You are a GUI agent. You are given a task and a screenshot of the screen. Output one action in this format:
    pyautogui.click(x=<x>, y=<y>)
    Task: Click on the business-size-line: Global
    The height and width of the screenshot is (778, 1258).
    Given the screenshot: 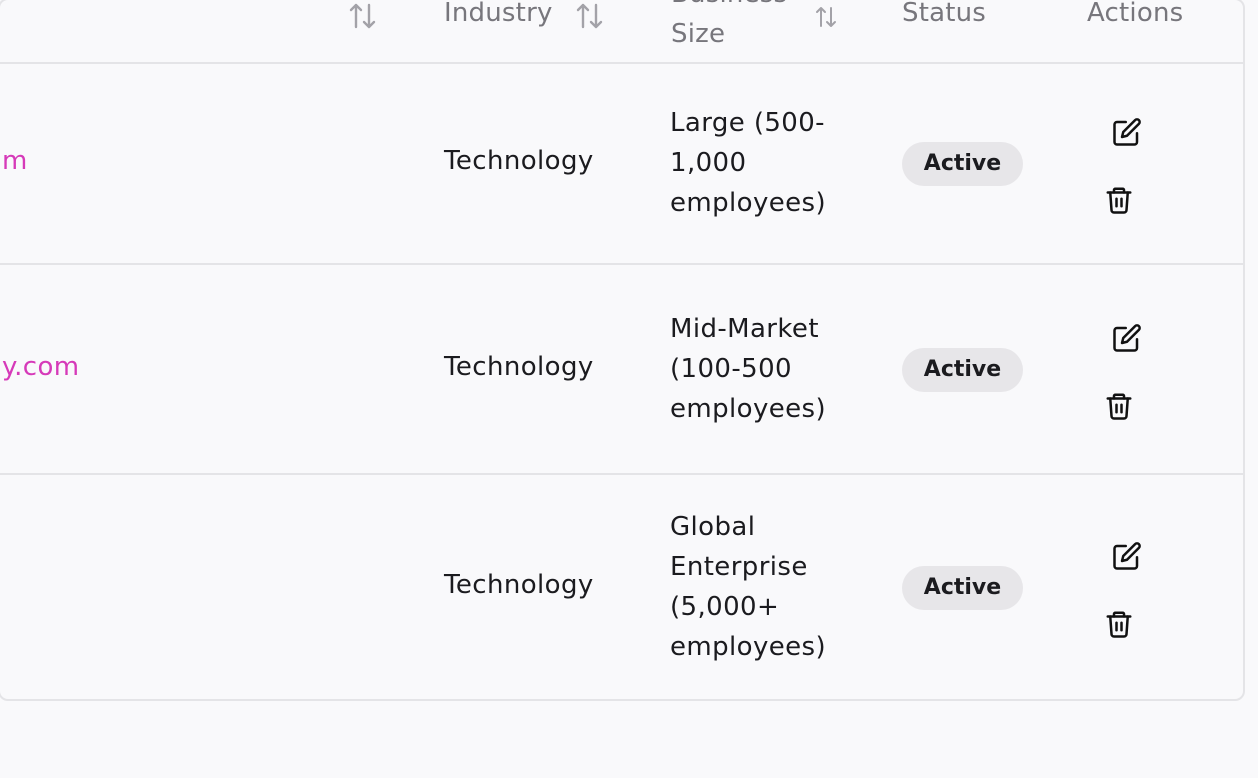 What is the action you would take?
    pyautogui.click(x=713, y=527)
    